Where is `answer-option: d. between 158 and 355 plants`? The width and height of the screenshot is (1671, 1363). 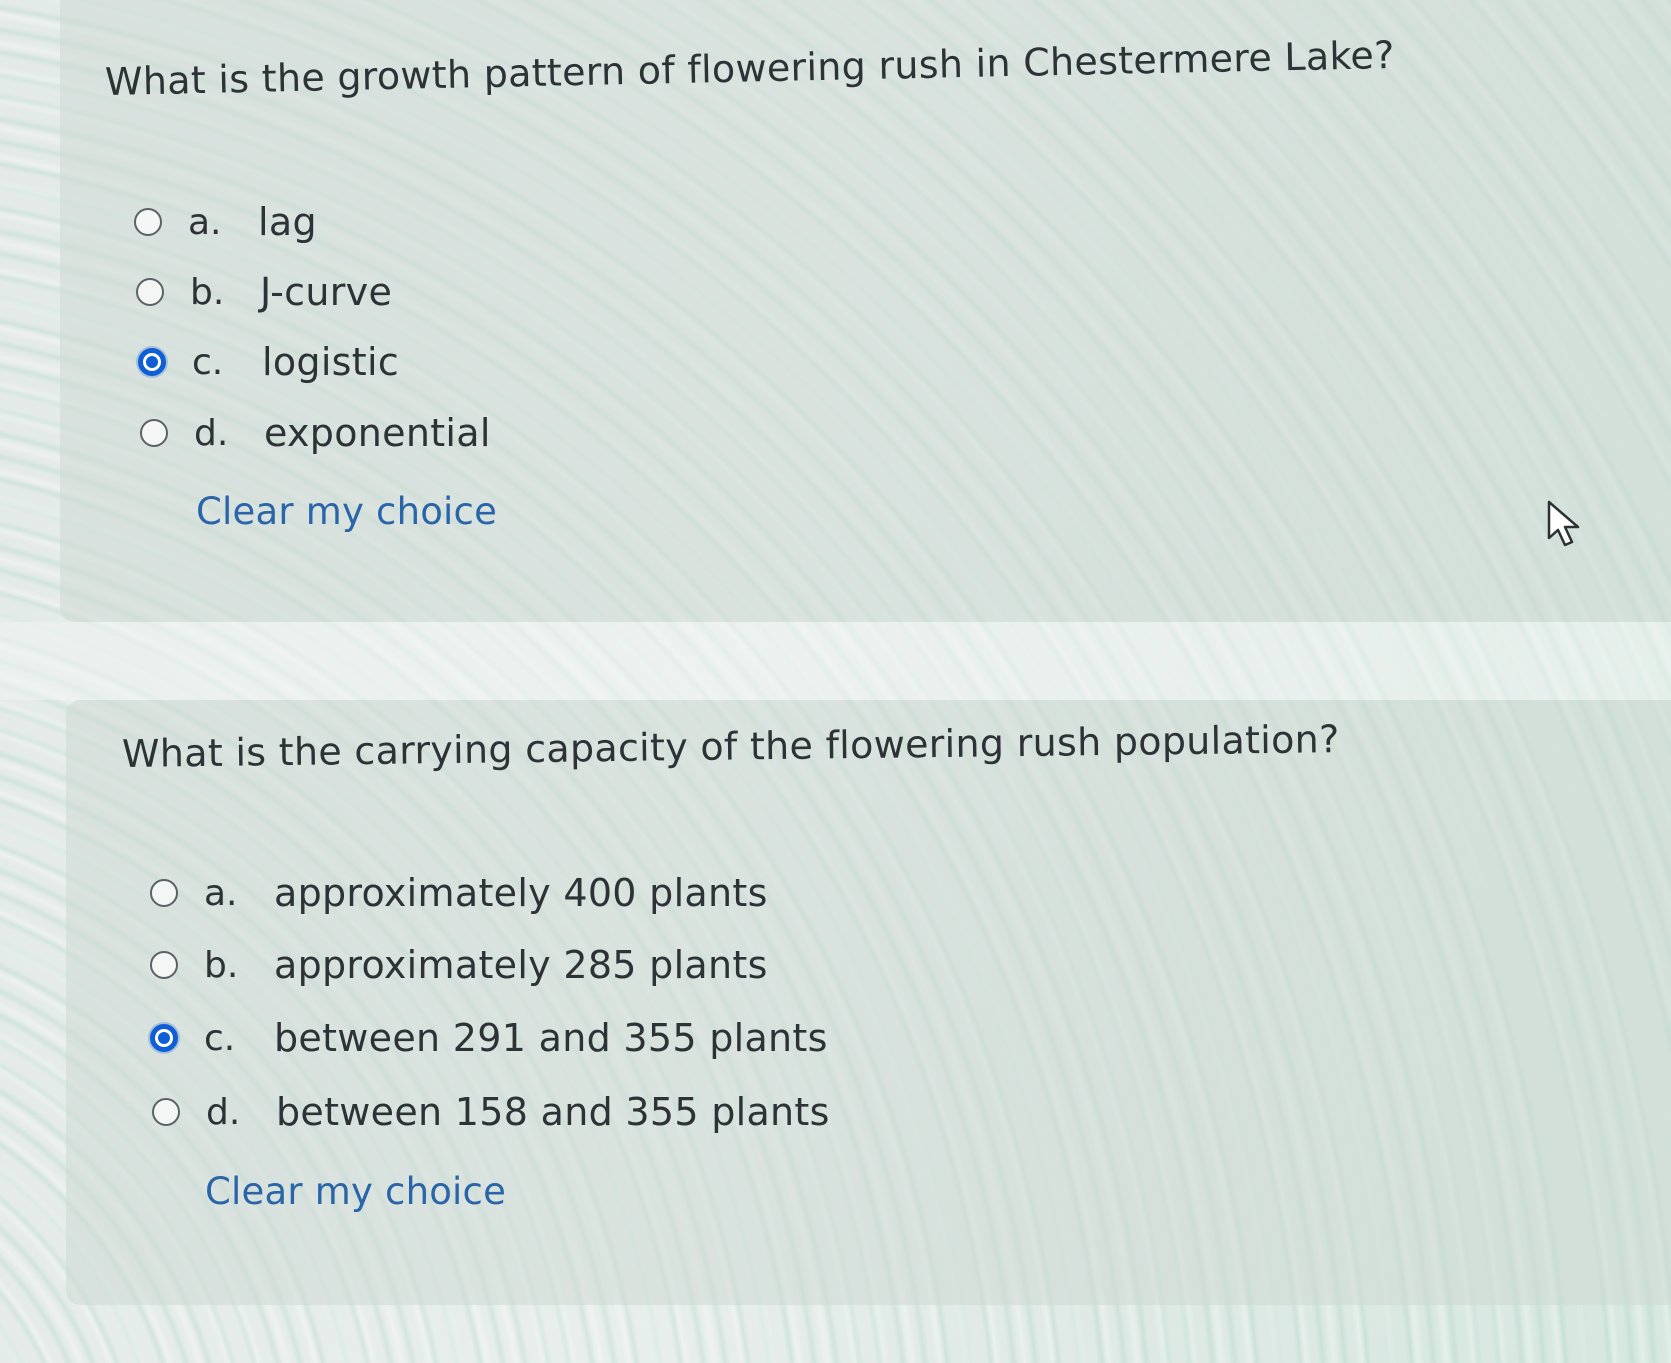
answer-option: d. between 158 and 355 plants is located at coordinates (491, 1112).